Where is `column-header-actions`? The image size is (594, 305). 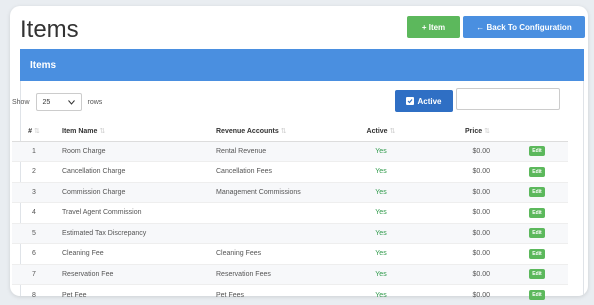 column-header-actions is located at coordinates (537, 131).